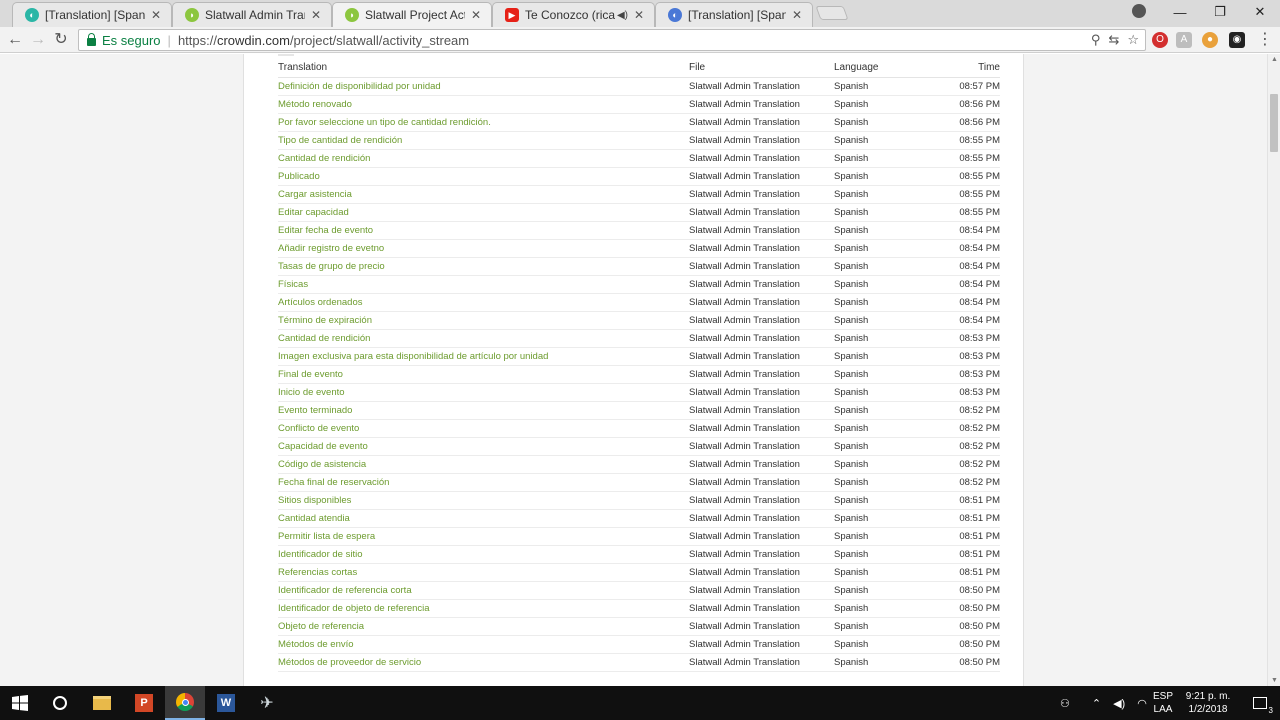 This screenshot has height=720, width=1280. What do you see at coordinates (483, 212) in the screenshot?
I see `translation-link: Editar capacidad` at bounding box center [483, 212].